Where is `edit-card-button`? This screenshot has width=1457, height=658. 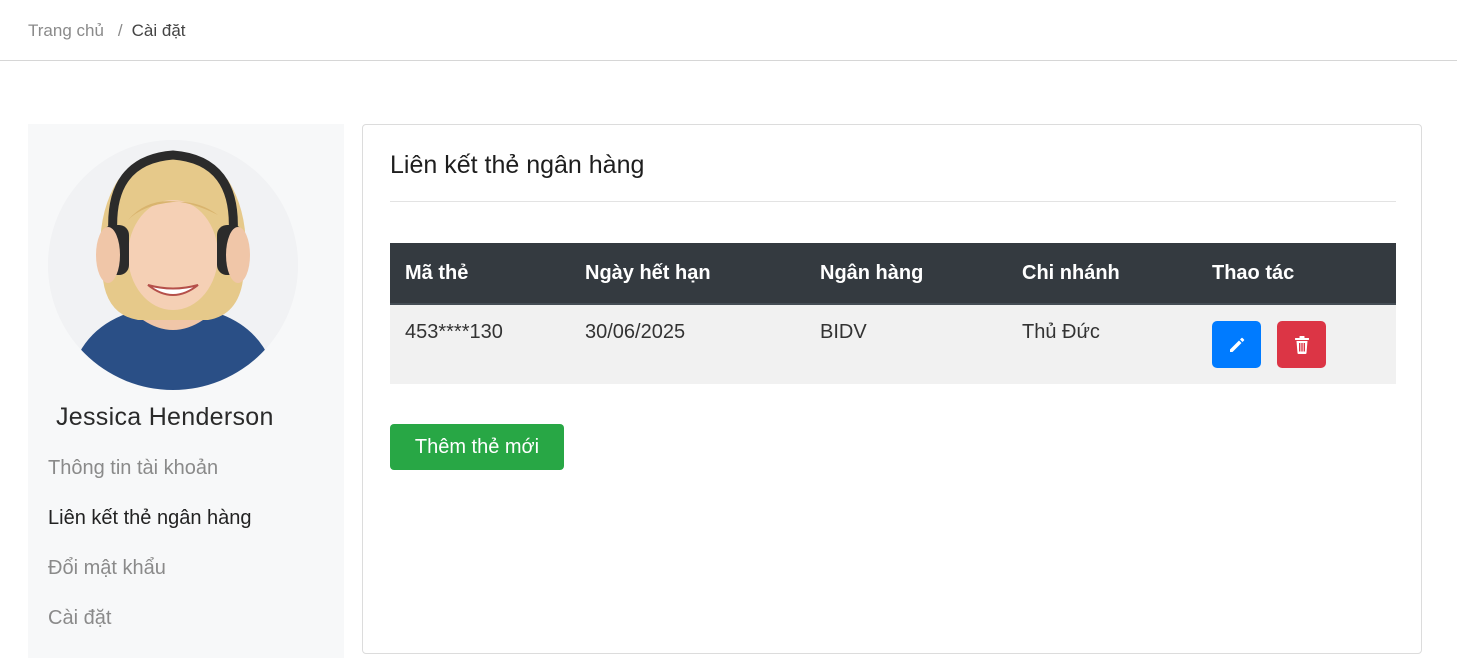 edit-card-button is located at coordinates (1236, 344).